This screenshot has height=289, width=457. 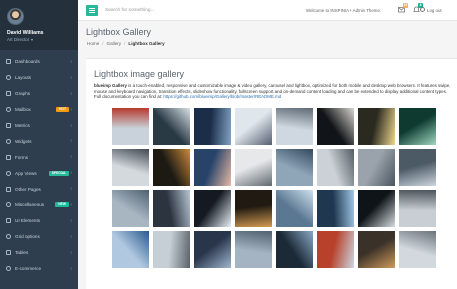 What do you see at coordinates (119, 32) in the screenshot?
I see `page-title: Lightbox Gallery` at bounding box center [119, 32].